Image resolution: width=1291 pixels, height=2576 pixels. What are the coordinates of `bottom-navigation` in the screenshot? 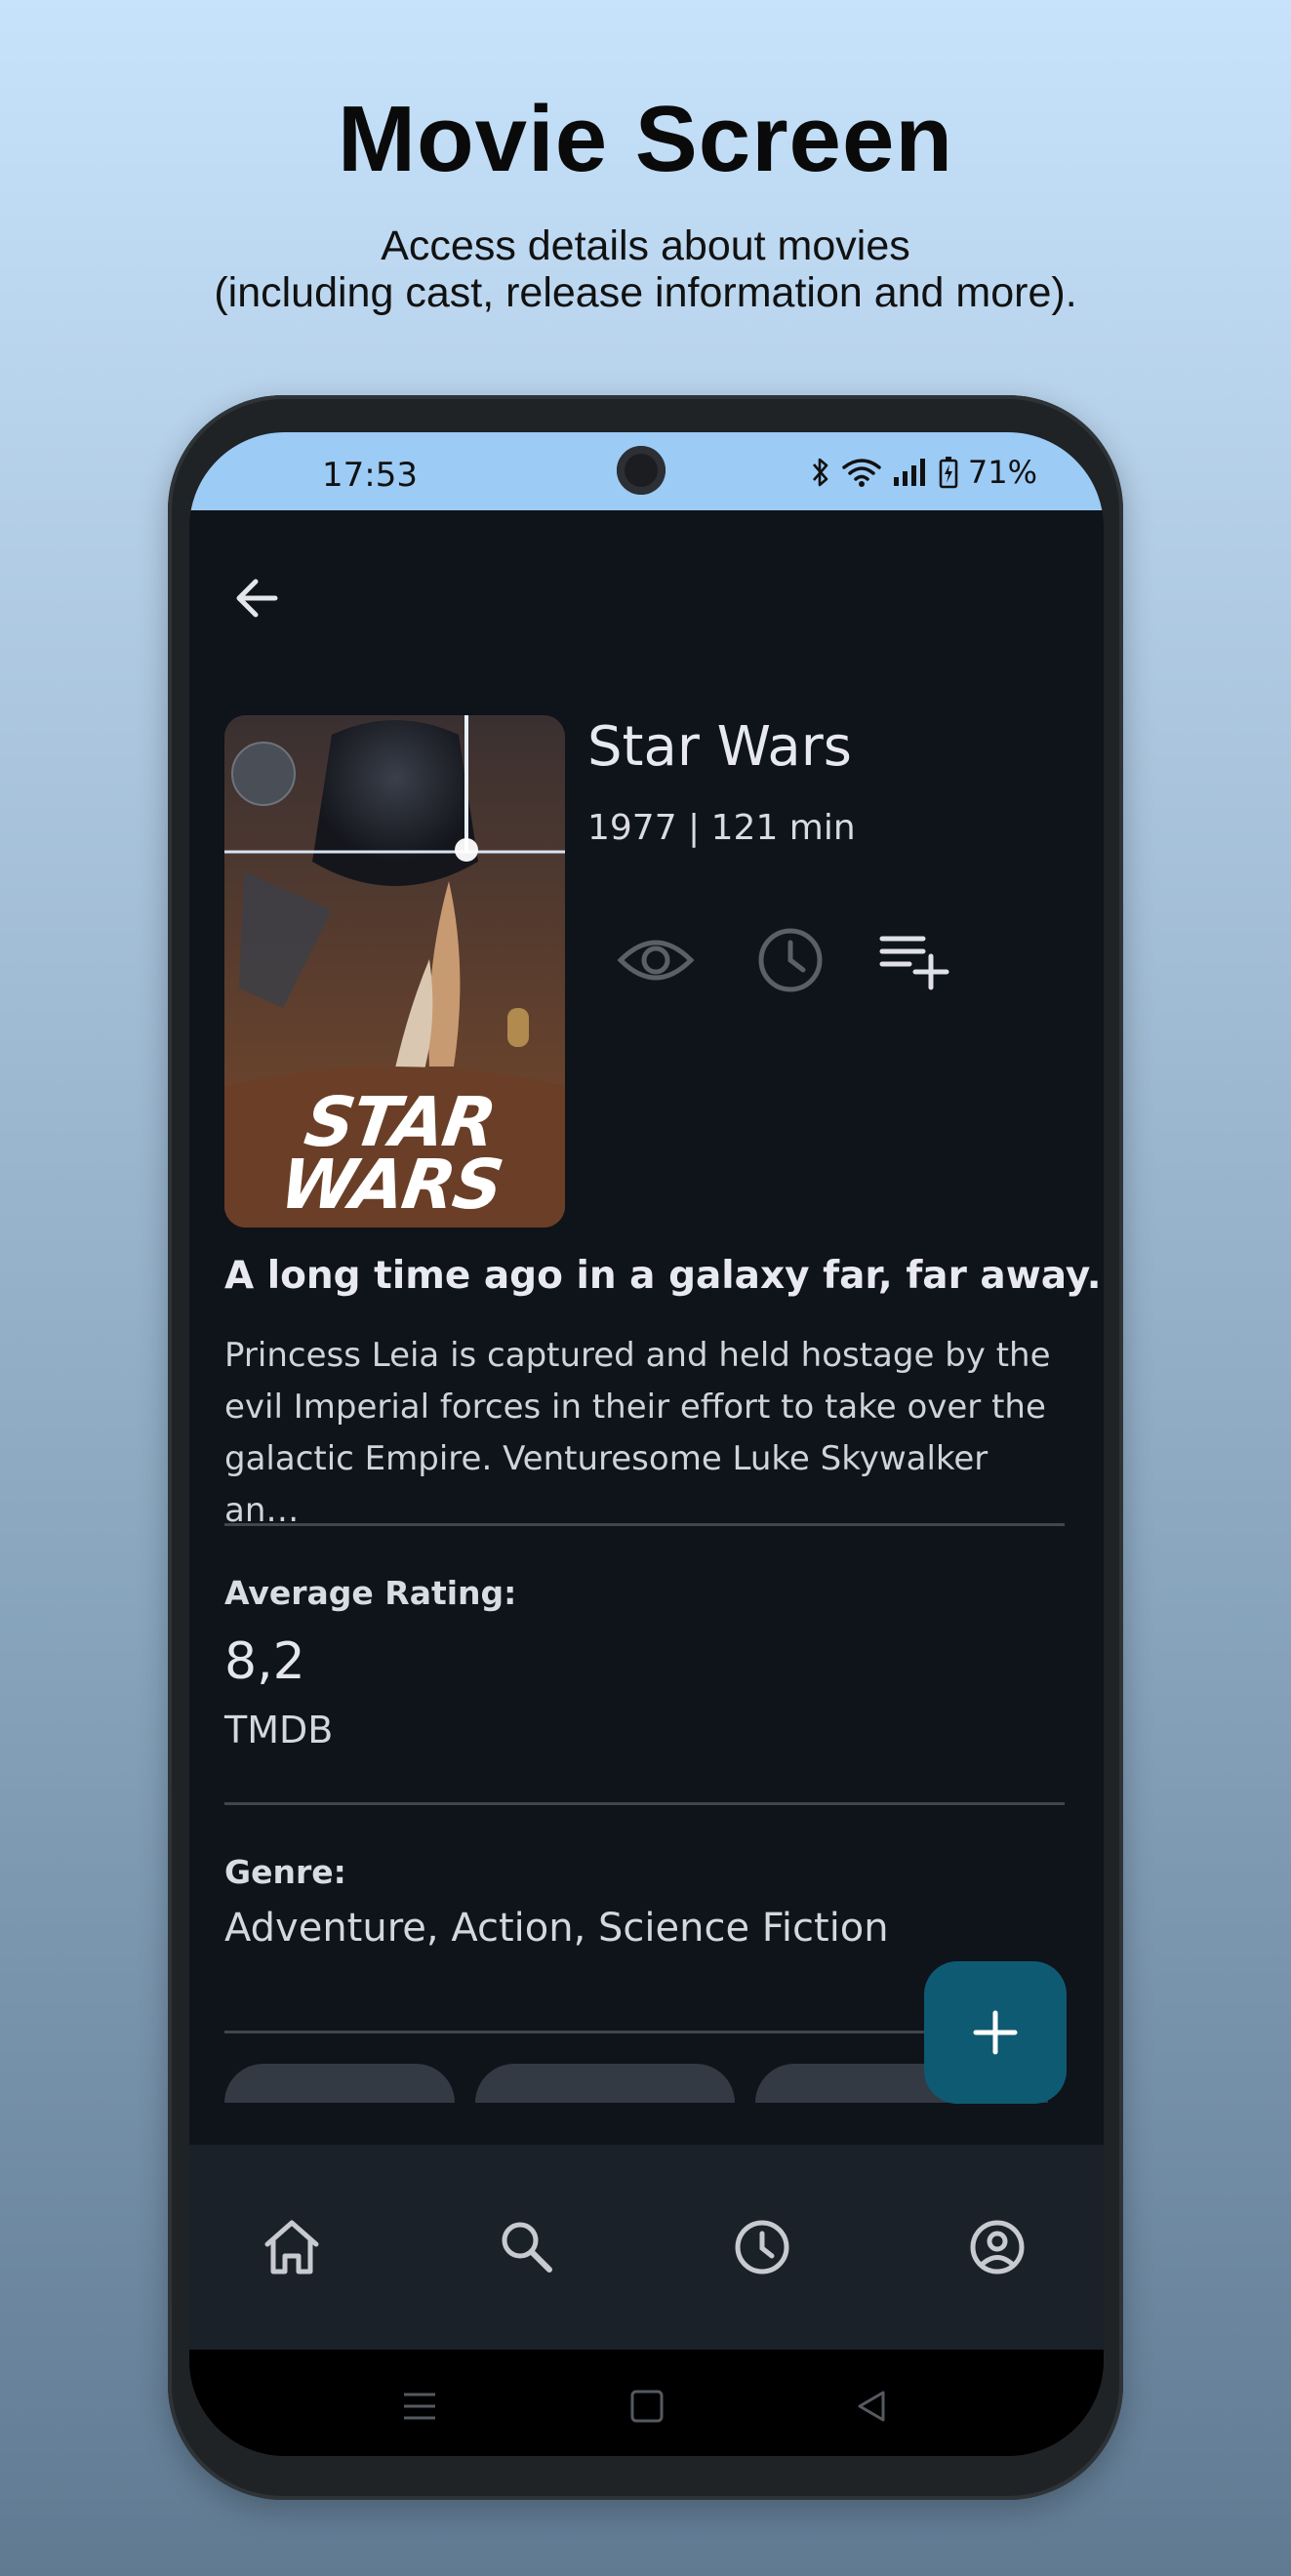 It's located at (646, 2247).